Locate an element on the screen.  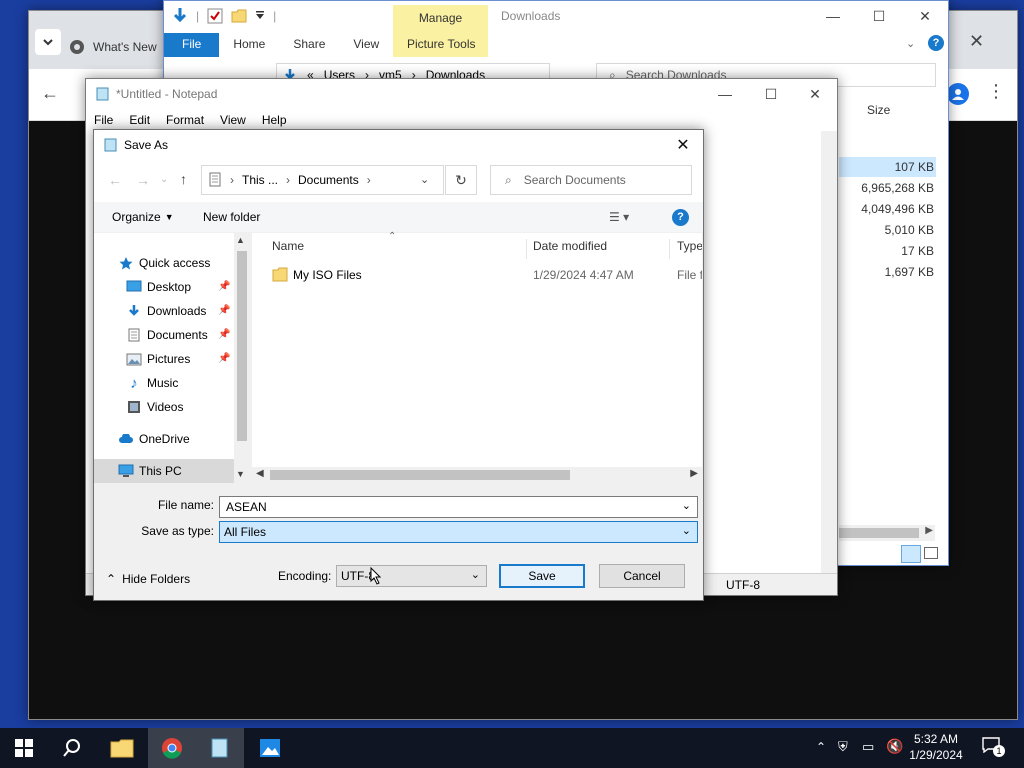
nav-desktop: Desktop is located at coordinates (158, 287).